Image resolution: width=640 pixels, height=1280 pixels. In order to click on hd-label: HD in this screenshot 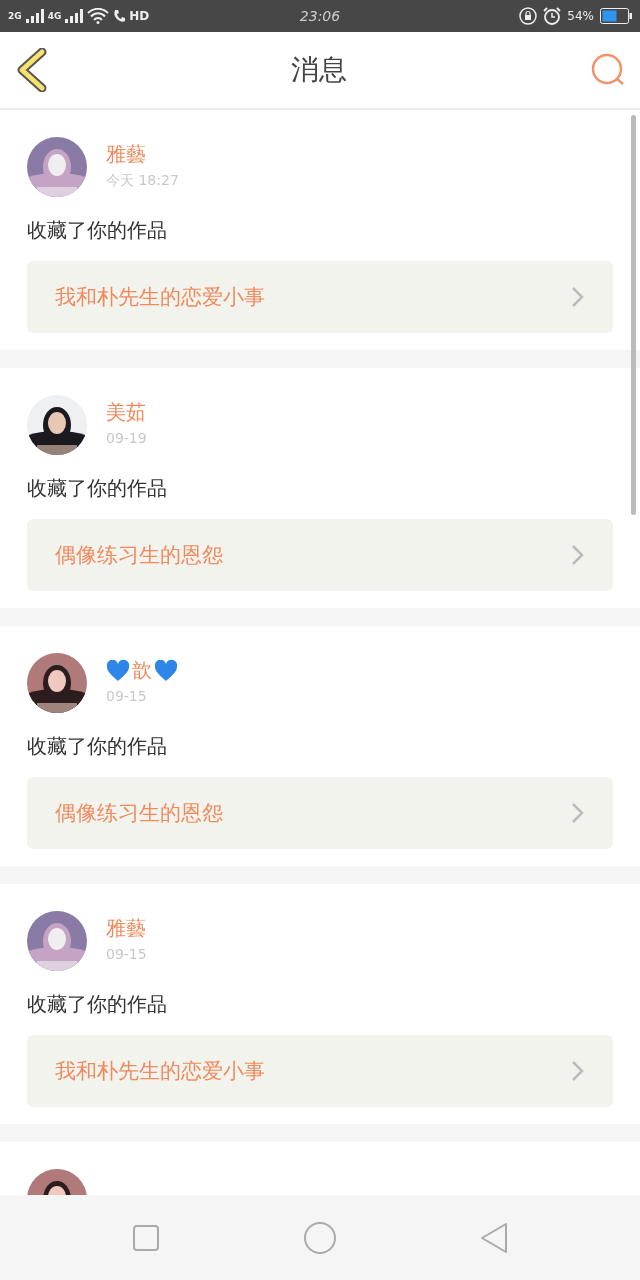, I will do `click(139, 16)`.